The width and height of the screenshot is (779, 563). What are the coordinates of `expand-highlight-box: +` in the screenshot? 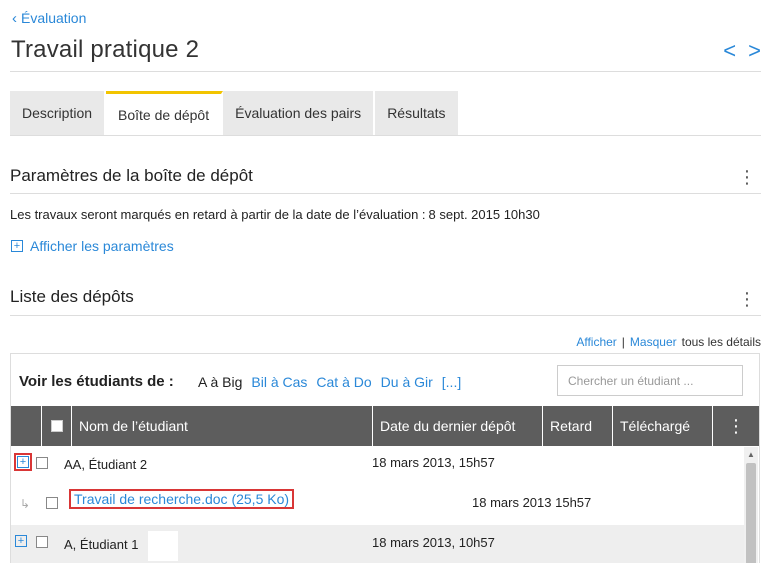 It's located at (23, 462).